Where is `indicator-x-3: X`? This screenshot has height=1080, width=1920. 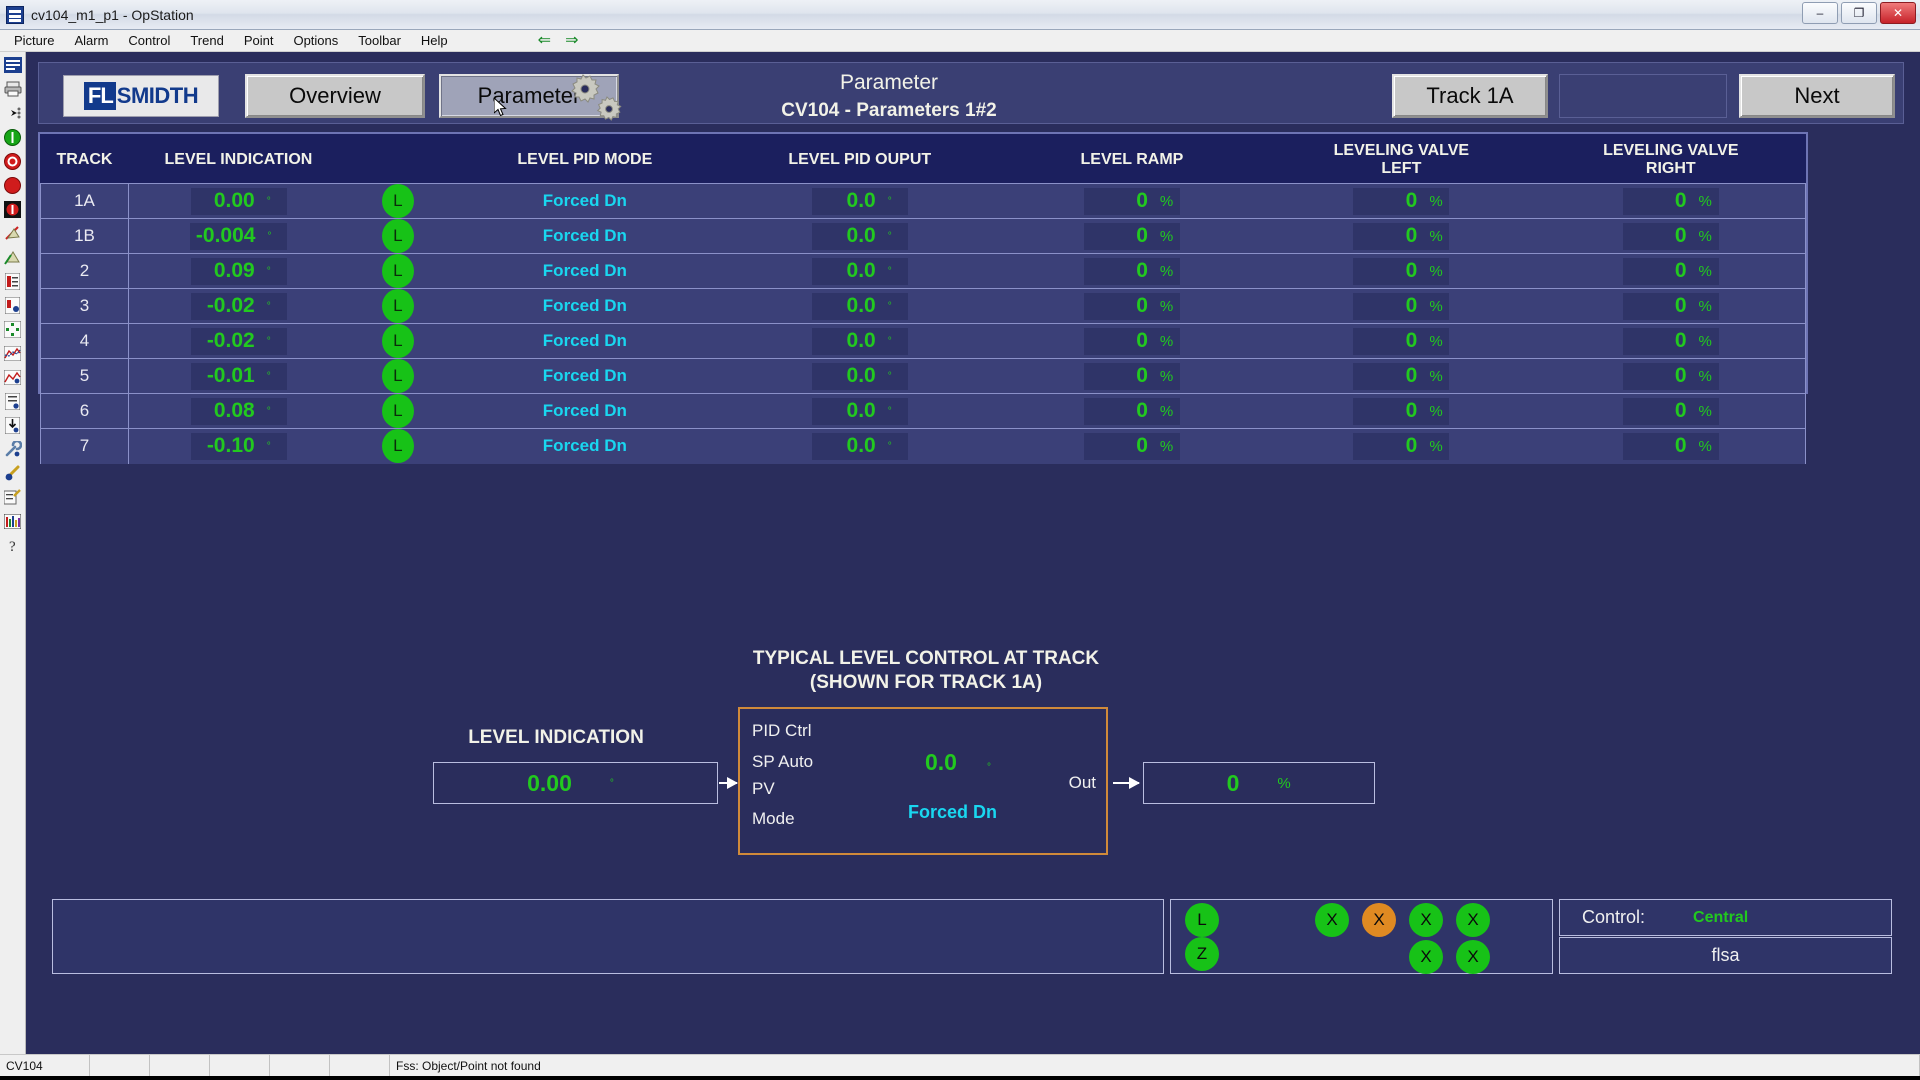
indicator-x-3: X is located at coordinates (1426, 920).